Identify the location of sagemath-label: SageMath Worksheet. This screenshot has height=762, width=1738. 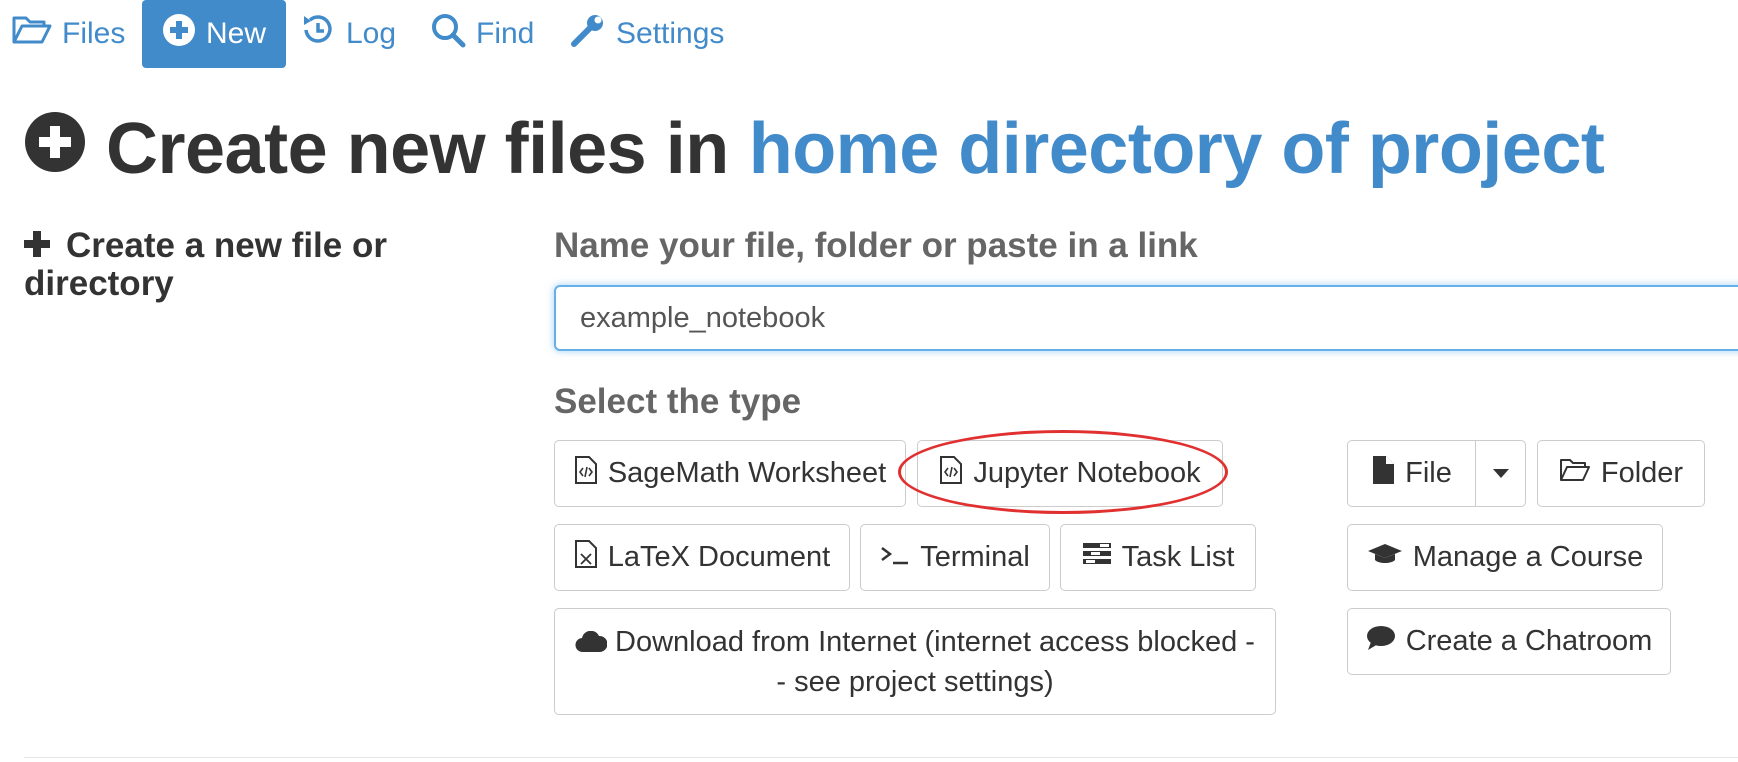
(747, 473).